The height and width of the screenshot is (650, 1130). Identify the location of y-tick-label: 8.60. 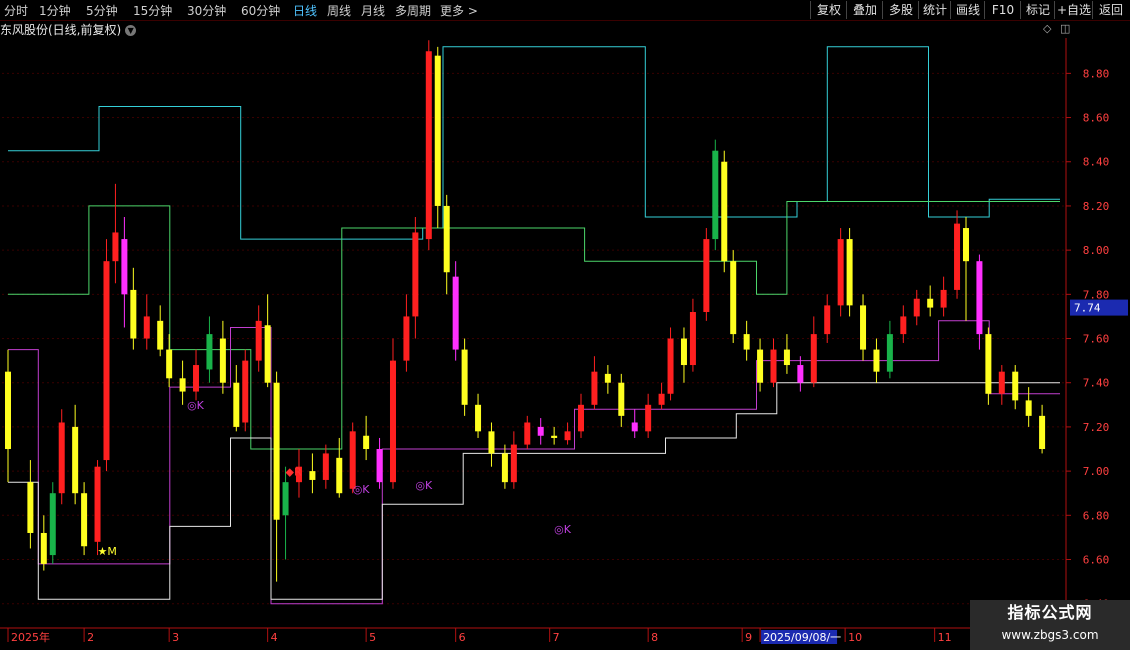
(1096, 118).